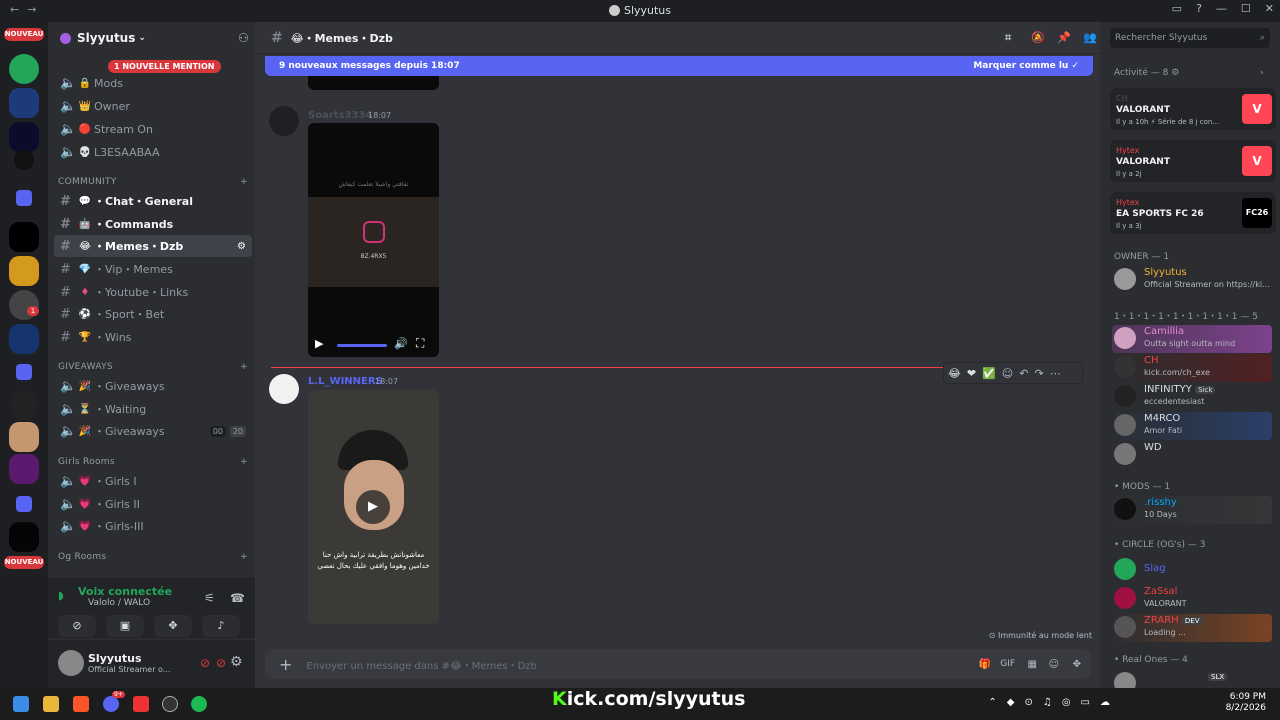 The image size is (1280, 720). What do you see at coordinates (221, 663) in the screenshot?
I see `deafen-icon: ⊘` at bounding box center [221, 663].